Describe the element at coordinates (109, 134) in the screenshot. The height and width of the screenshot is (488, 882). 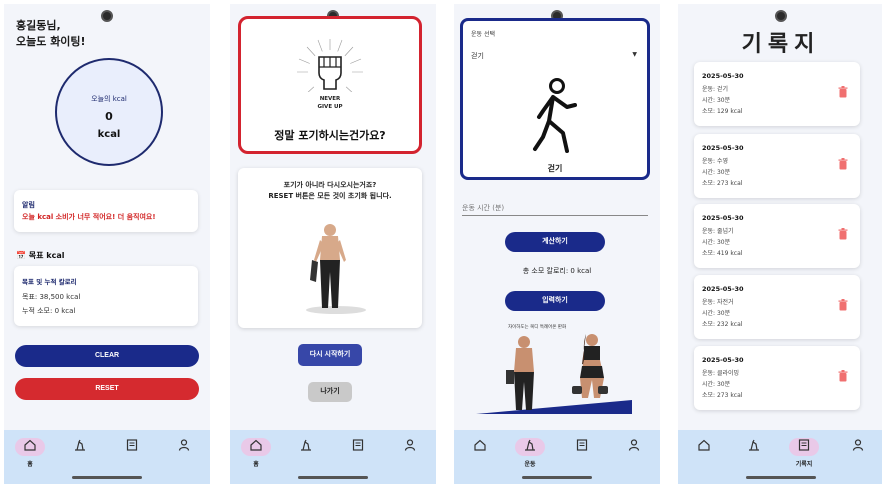
I see `today-kcal-unit: kcal` at that location.